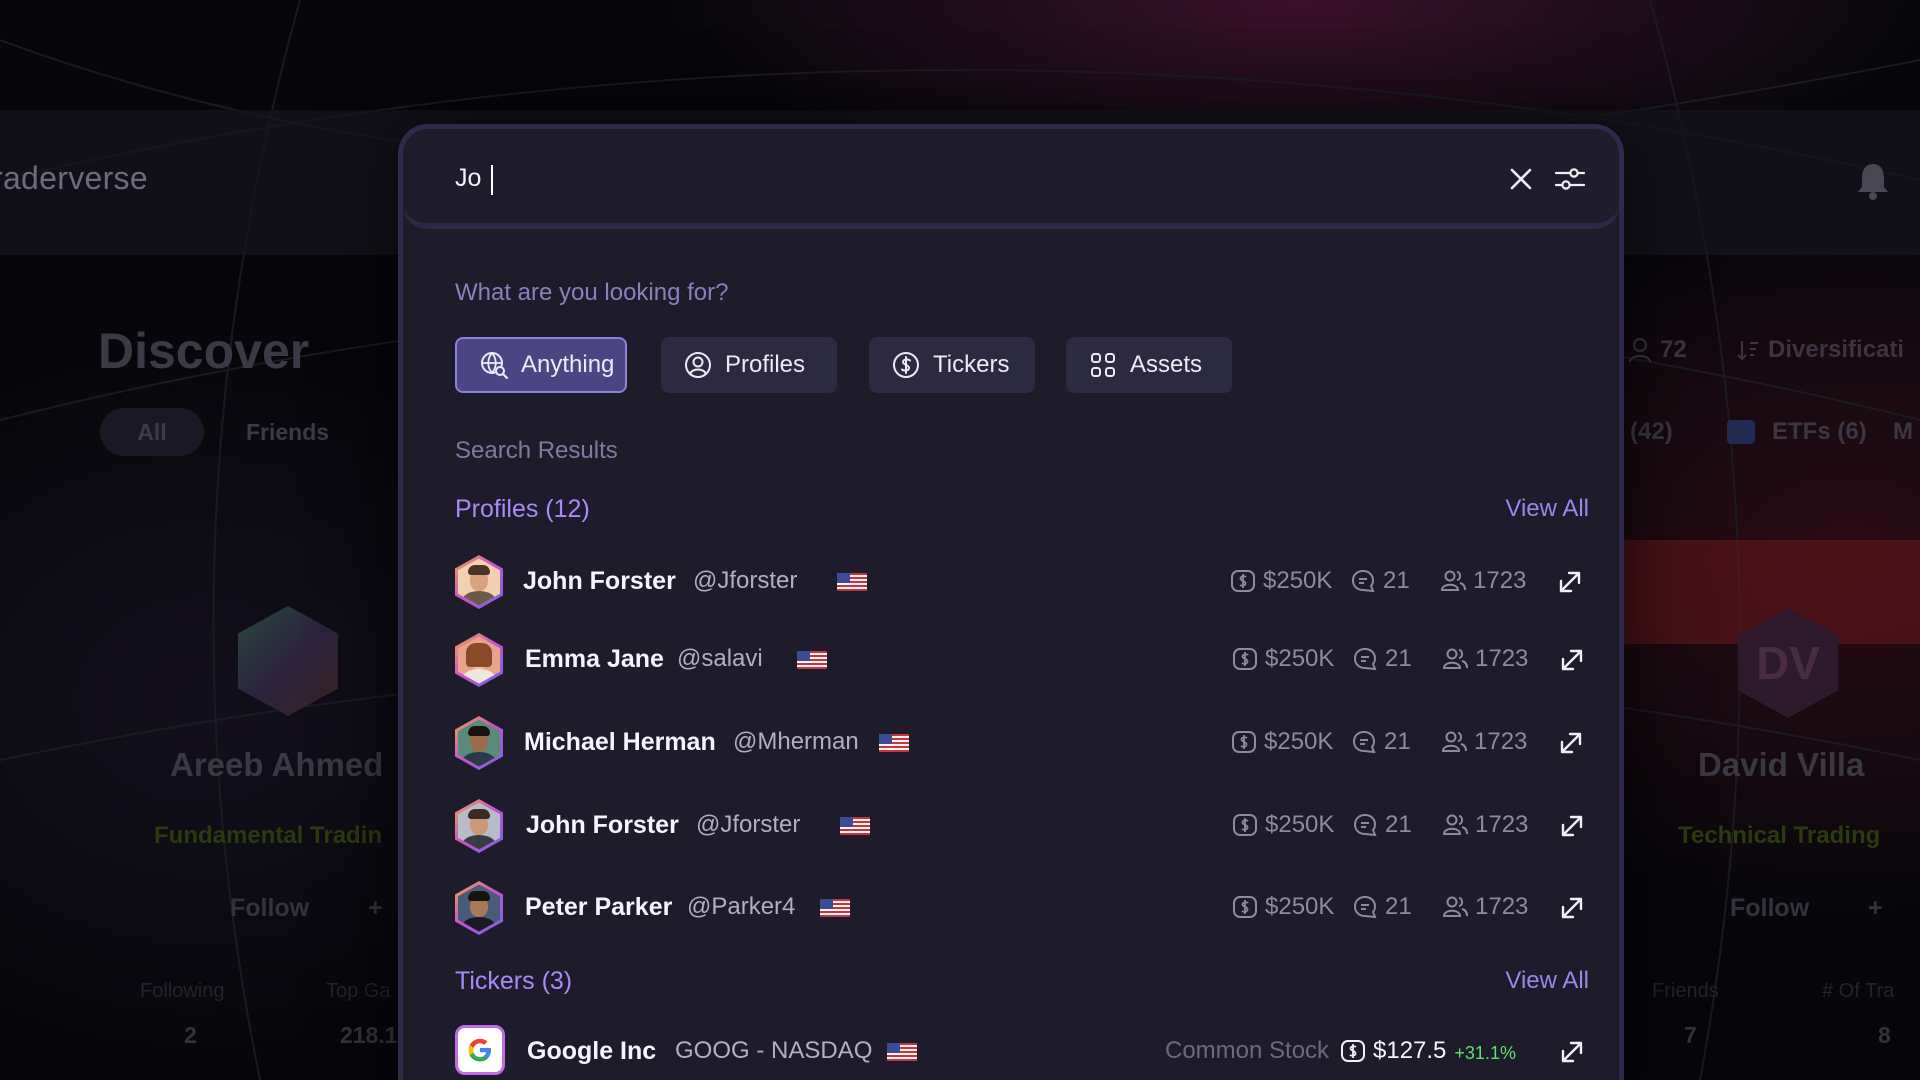  I want to click on chip-tickers: Tickers, so click(952, 365).